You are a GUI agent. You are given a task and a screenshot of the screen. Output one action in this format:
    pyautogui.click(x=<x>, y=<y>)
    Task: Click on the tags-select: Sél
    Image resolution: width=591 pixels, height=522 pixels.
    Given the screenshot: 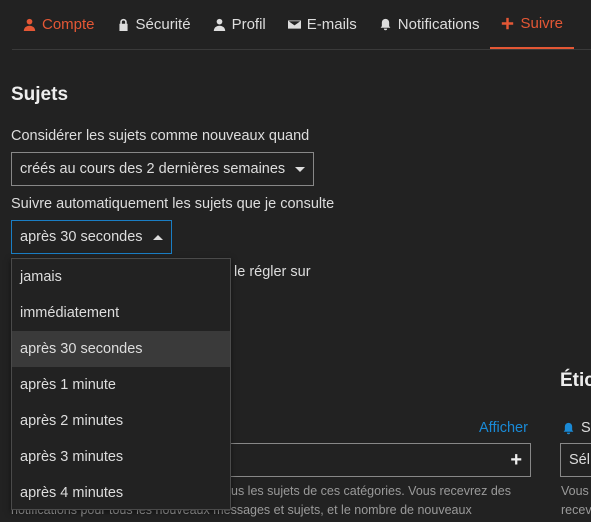 What is the action you would take?
    pyautogui.click(x=575, y=460)
    